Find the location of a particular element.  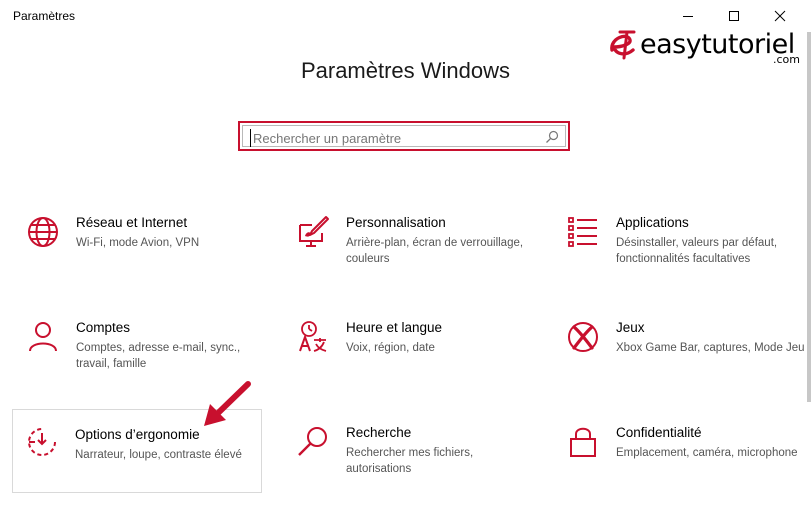

close-icon is located at coordinates (780, 16).